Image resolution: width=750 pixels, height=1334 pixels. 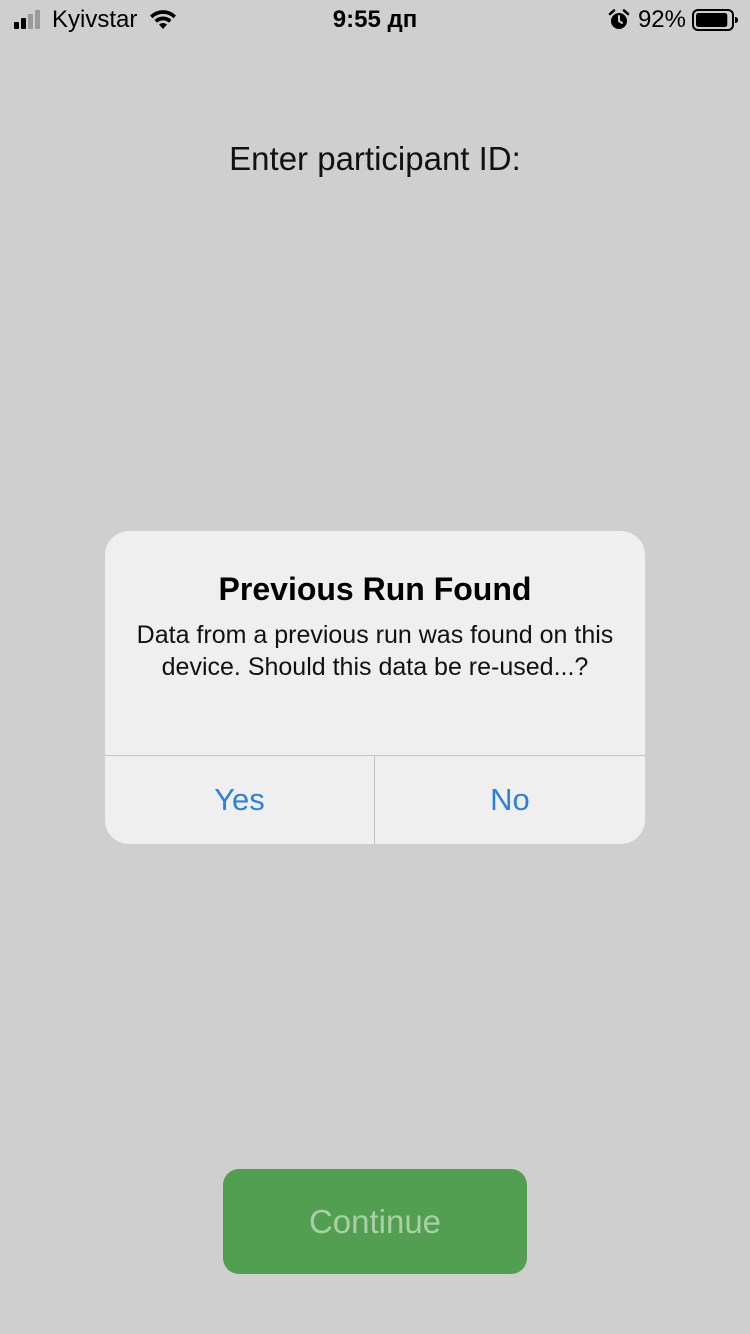 I want to click on participant-id-prompt: Enter participant ID:, so click(x=375, y=158).